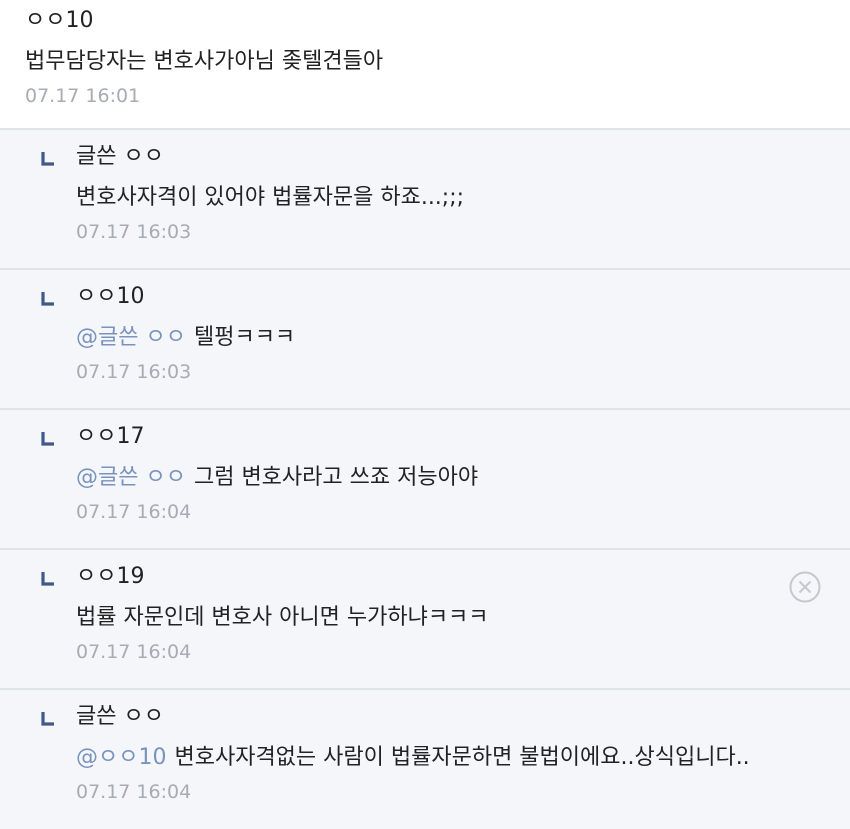 The width and height of the screenshot is (850, 829). I want to click on comment-text: 법무담당자는 변호사가아님 좆텔견들아, so click(204, 61).